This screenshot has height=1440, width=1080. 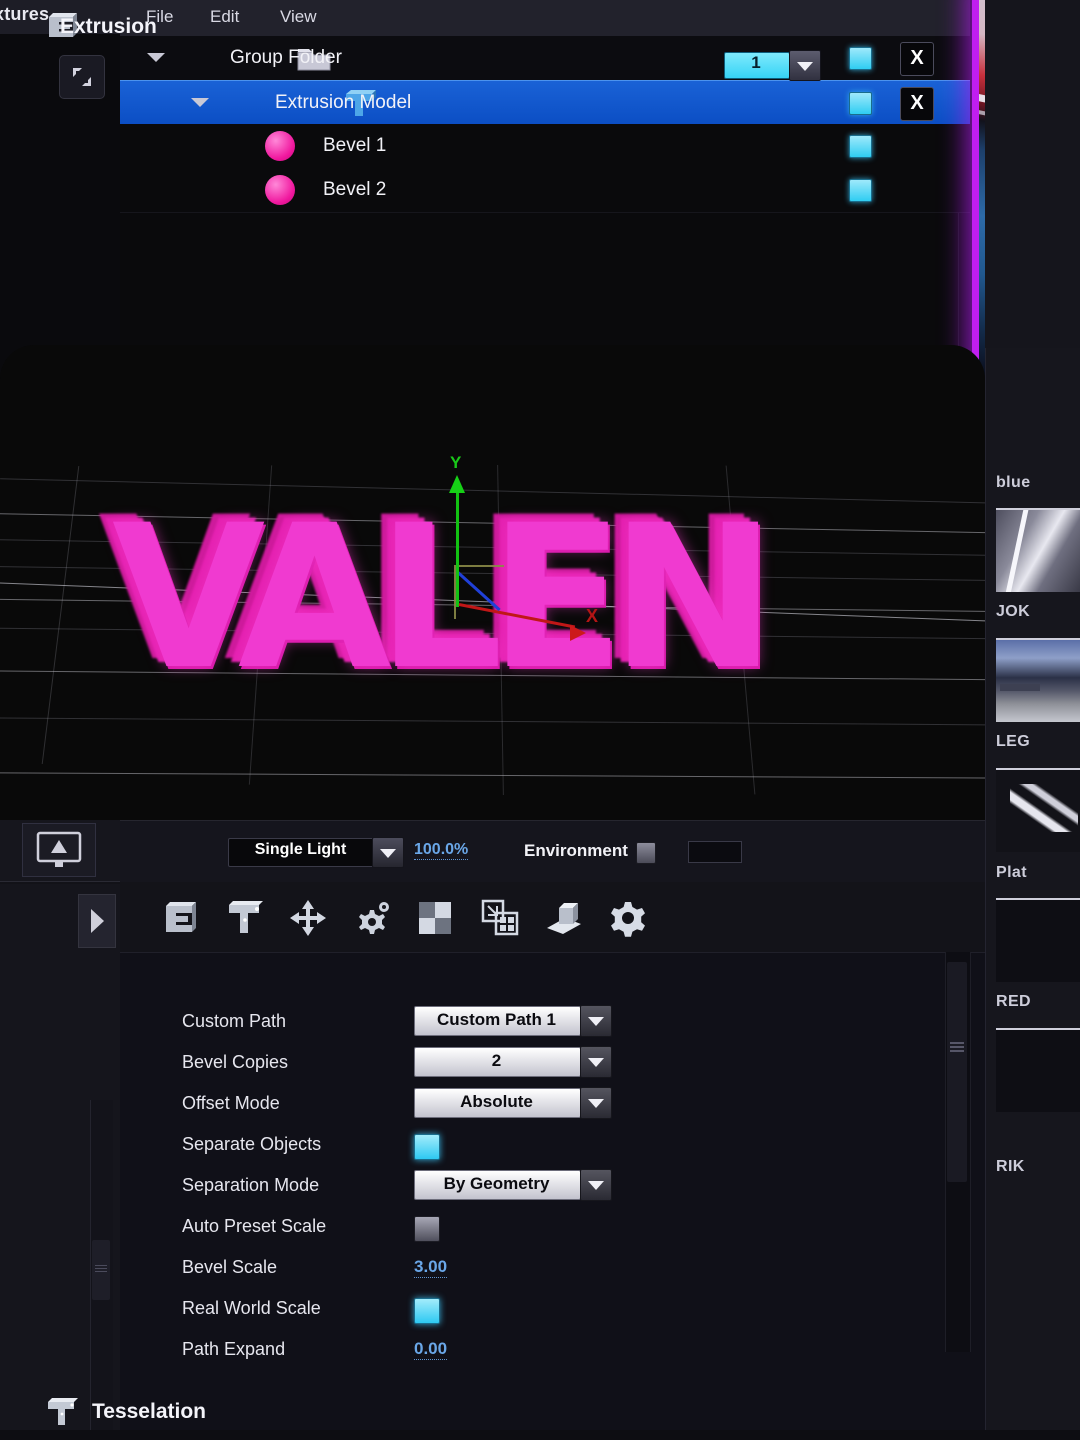 What do you see at coordinates (343, 102) in the screenshot?
I see `object-label: Extrusion Model` at bounding box center [343, 102].